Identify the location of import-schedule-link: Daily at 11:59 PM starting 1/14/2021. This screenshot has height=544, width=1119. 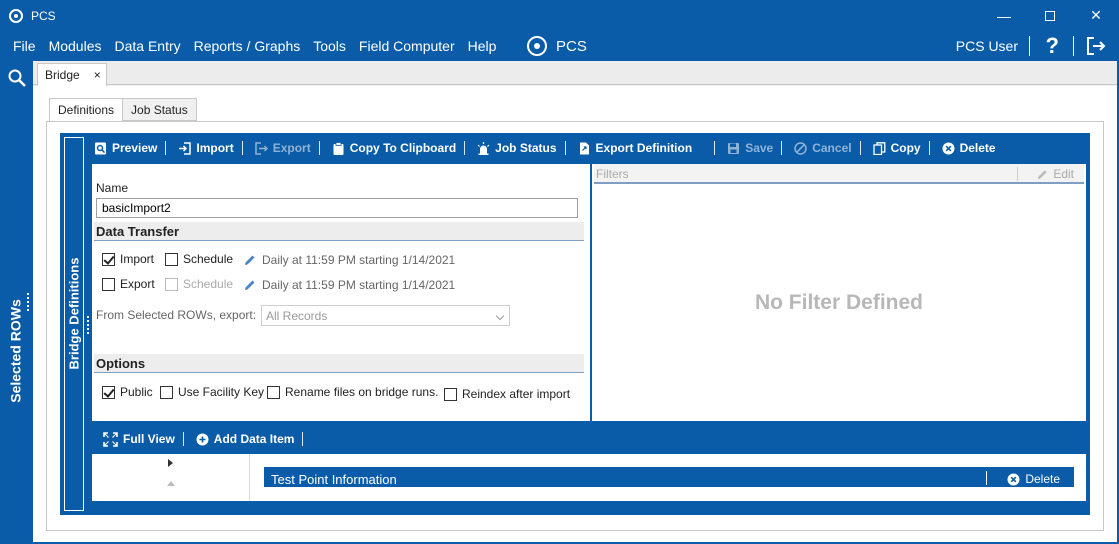
(349, 260).